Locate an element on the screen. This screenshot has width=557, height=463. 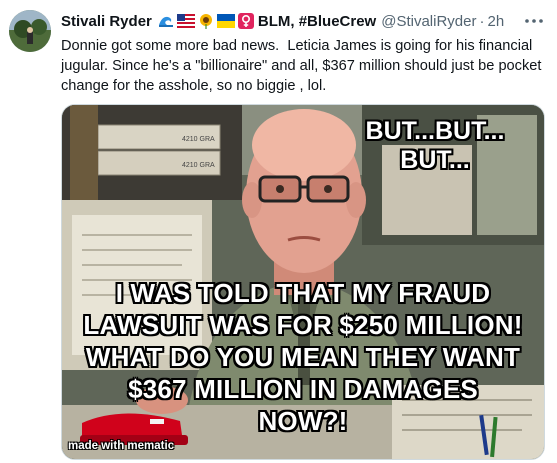
more-horizontal-icon is located at coordinates (534, 21).